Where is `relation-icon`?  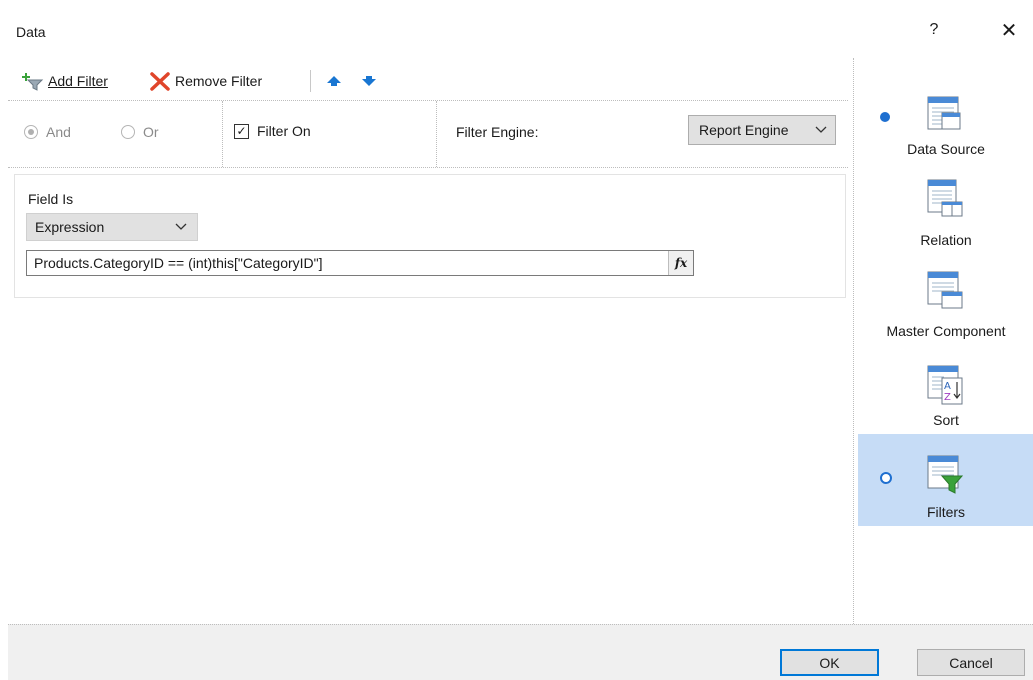 relation-icon is located at coordinates (944, 196).